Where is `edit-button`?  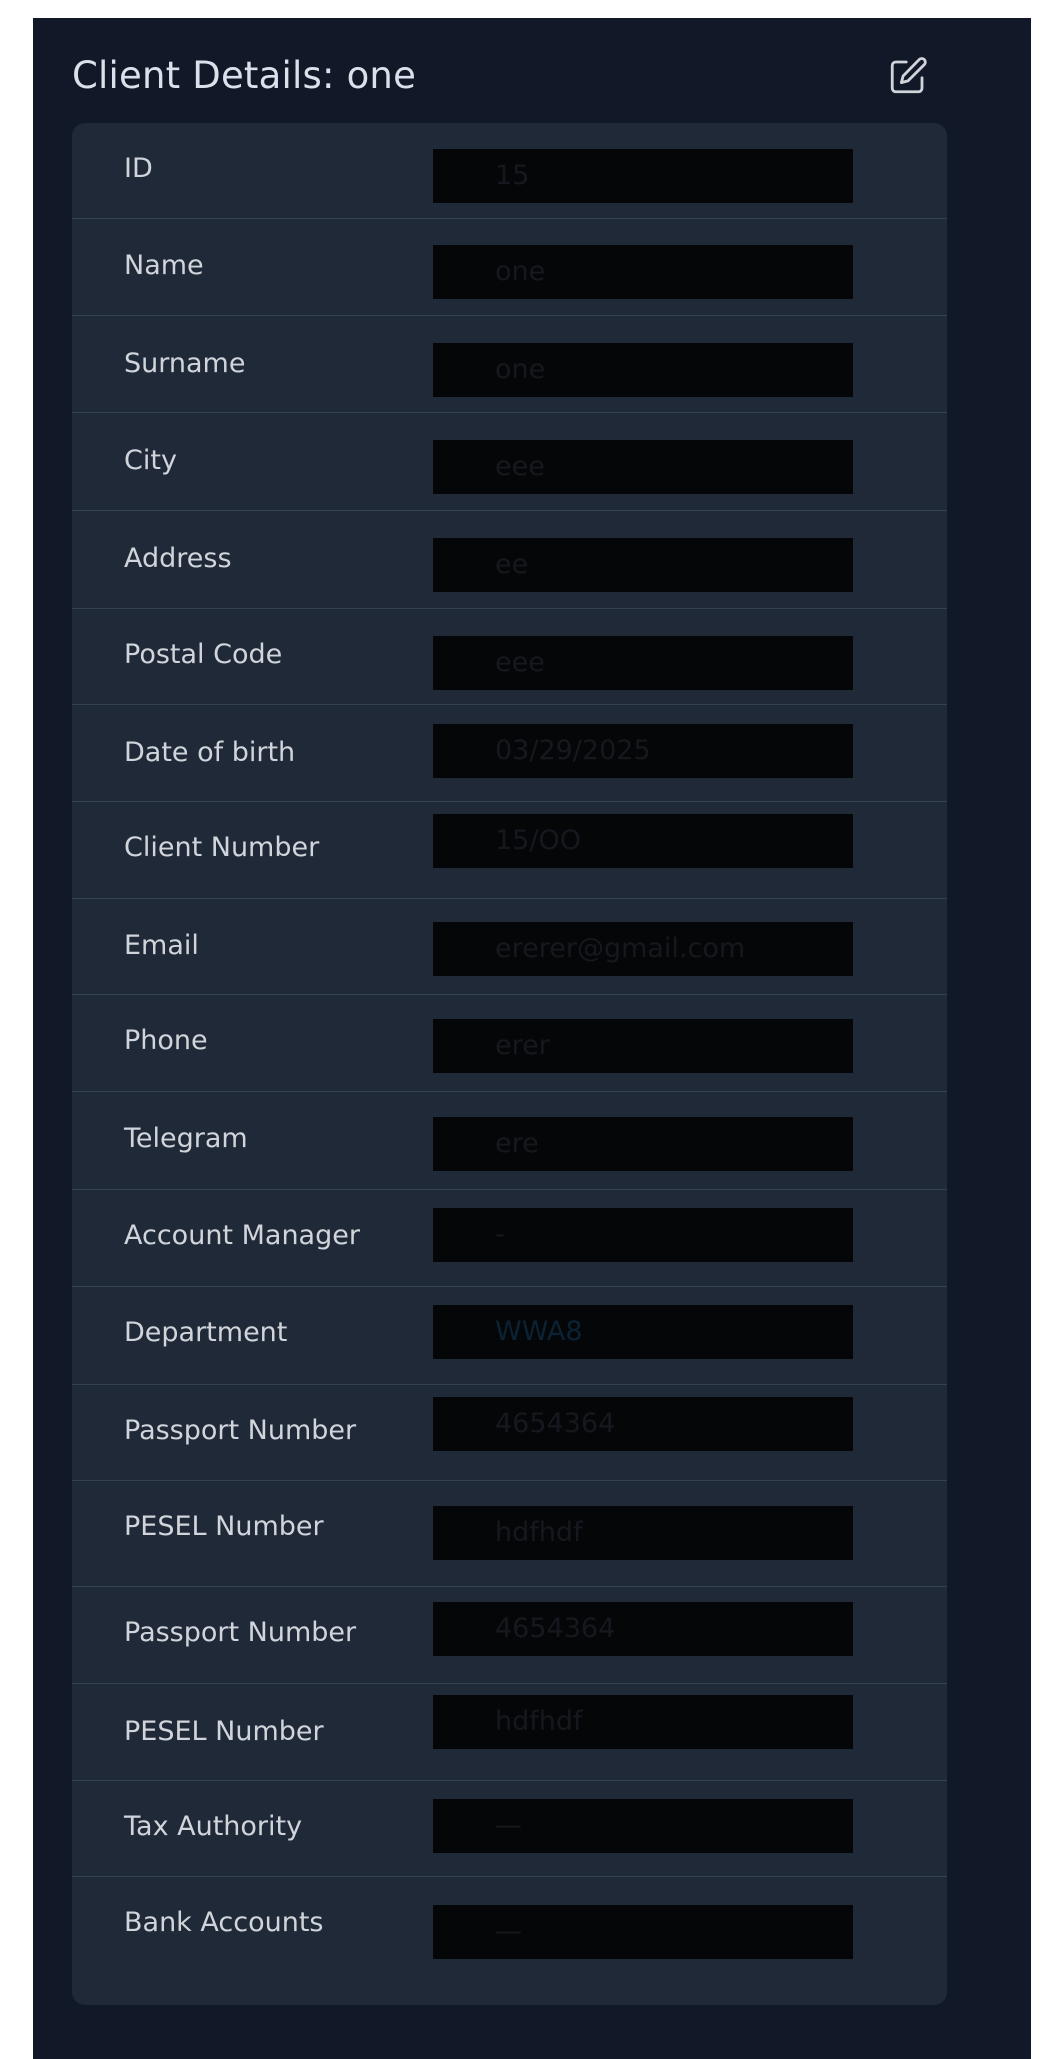 edit-button is located at coordinates (908, 76).